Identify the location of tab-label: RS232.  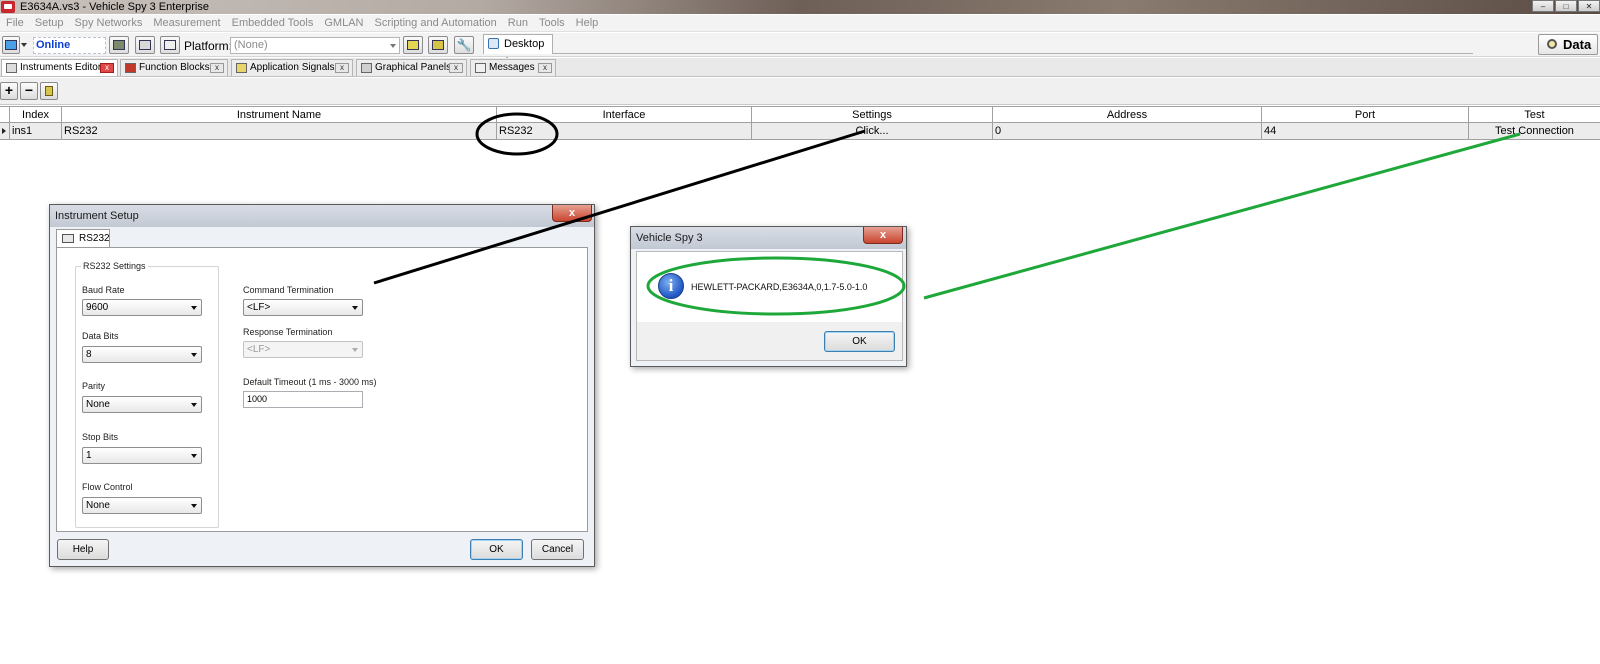
(94, 238).